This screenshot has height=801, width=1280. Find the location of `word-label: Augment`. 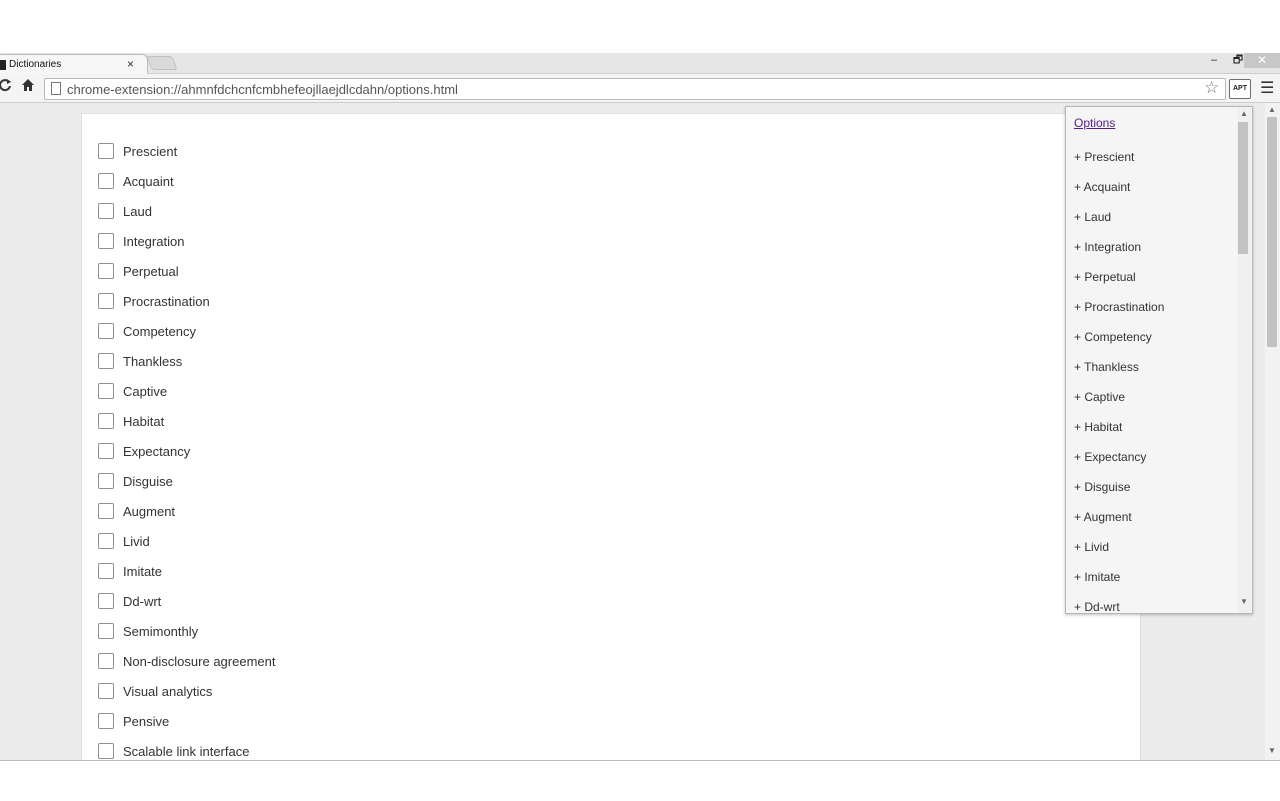

word-label: Augment is located at coordinates (149, 511).